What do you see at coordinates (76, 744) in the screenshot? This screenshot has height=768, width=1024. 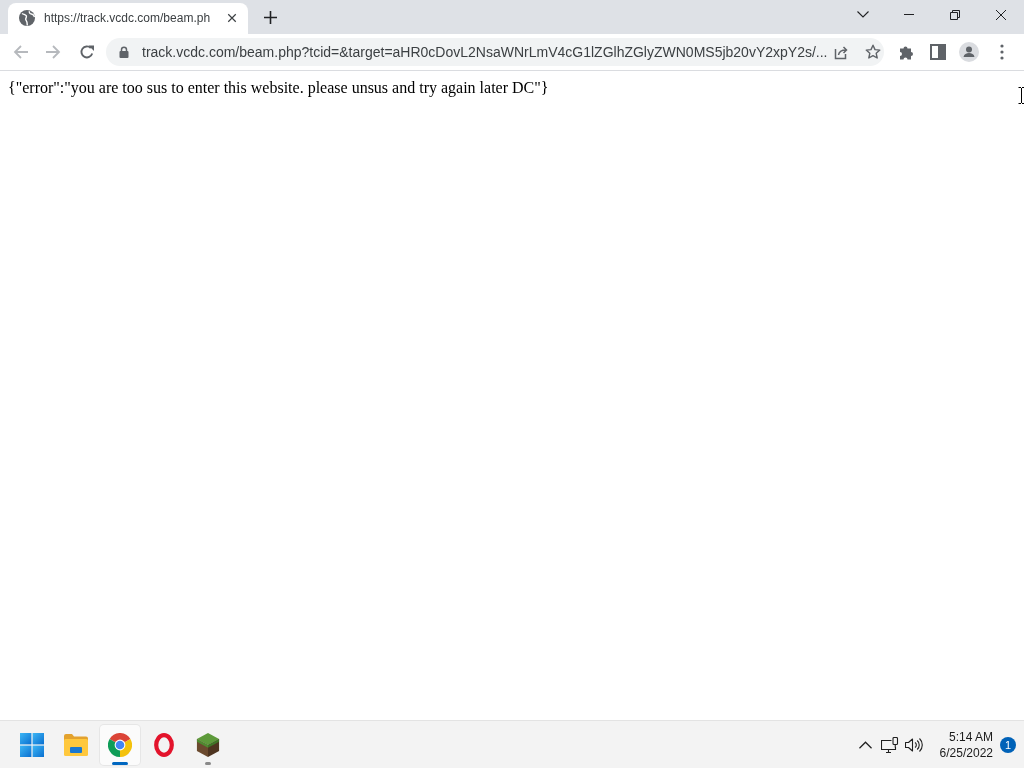 I see `folder-icon` at bounding box center [76, 744].